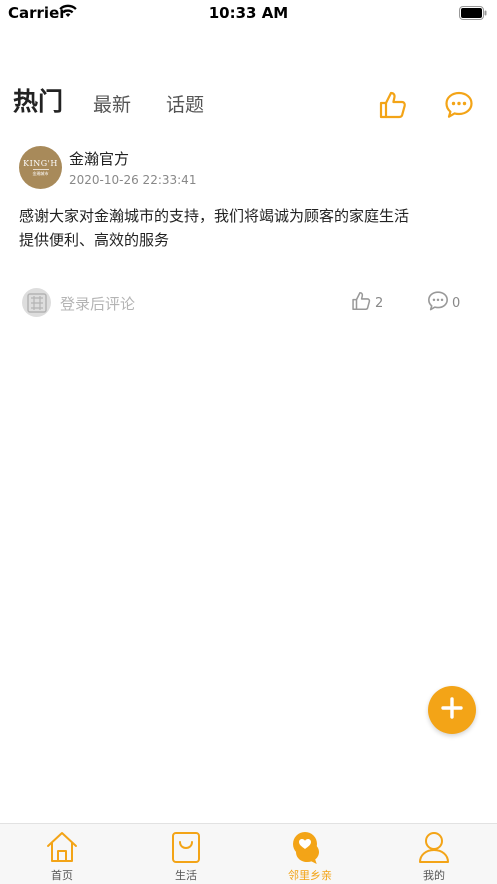 This screenshot has height=884, width=497. What do you see at coordinates (186, 847) in the screenshot?
I see `shopping-bag-icon` at bounding box center [186, 847].